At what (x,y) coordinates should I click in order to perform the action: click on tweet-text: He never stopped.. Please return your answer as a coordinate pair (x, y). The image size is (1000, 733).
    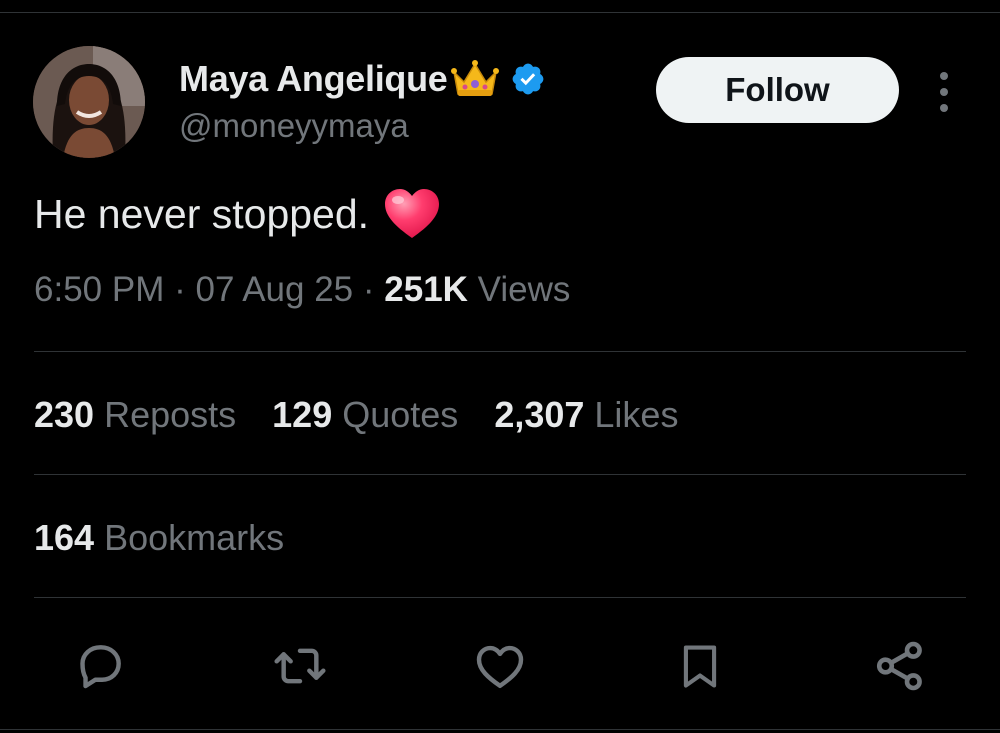
    Looking at the image, I should click on (202, 213).